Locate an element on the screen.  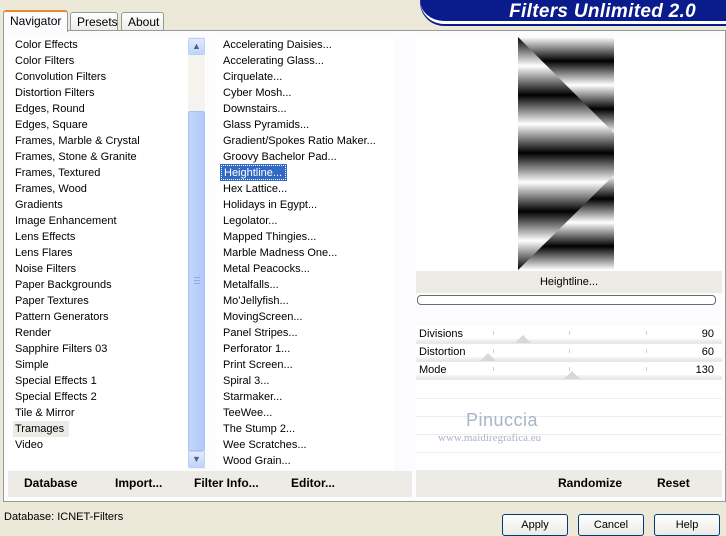
scroll-thumb is located at coordinates (196, 281).